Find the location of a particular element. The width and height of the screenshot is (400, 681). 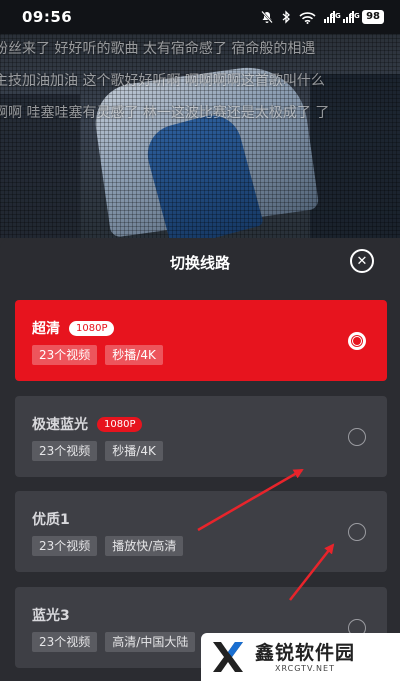

danmaku-line: 主技加油加油 这个歌好好听啊 啊啊啊啊这首歌叫什么 is located at coordinates (162, 81).